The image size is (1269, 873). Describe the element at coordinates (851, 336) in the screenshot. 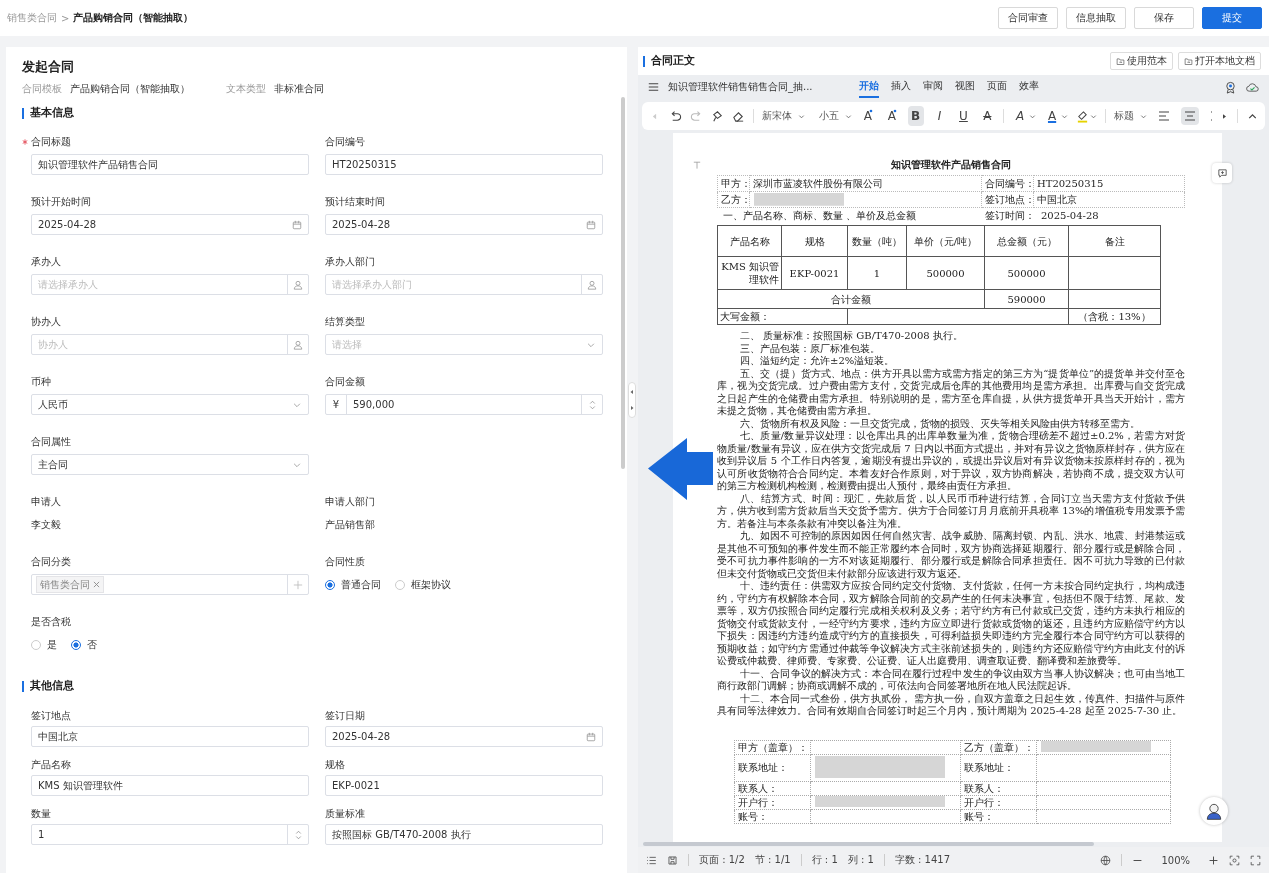

I see `contract-clause: 二、 质量标准：按照国标 GB/T470-2008 执行。` at that location.